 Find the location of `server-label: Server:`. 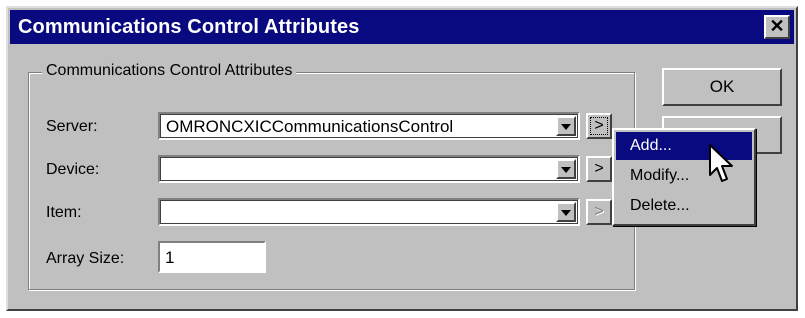

server-label: Server: is located at coordinates (72, 126).